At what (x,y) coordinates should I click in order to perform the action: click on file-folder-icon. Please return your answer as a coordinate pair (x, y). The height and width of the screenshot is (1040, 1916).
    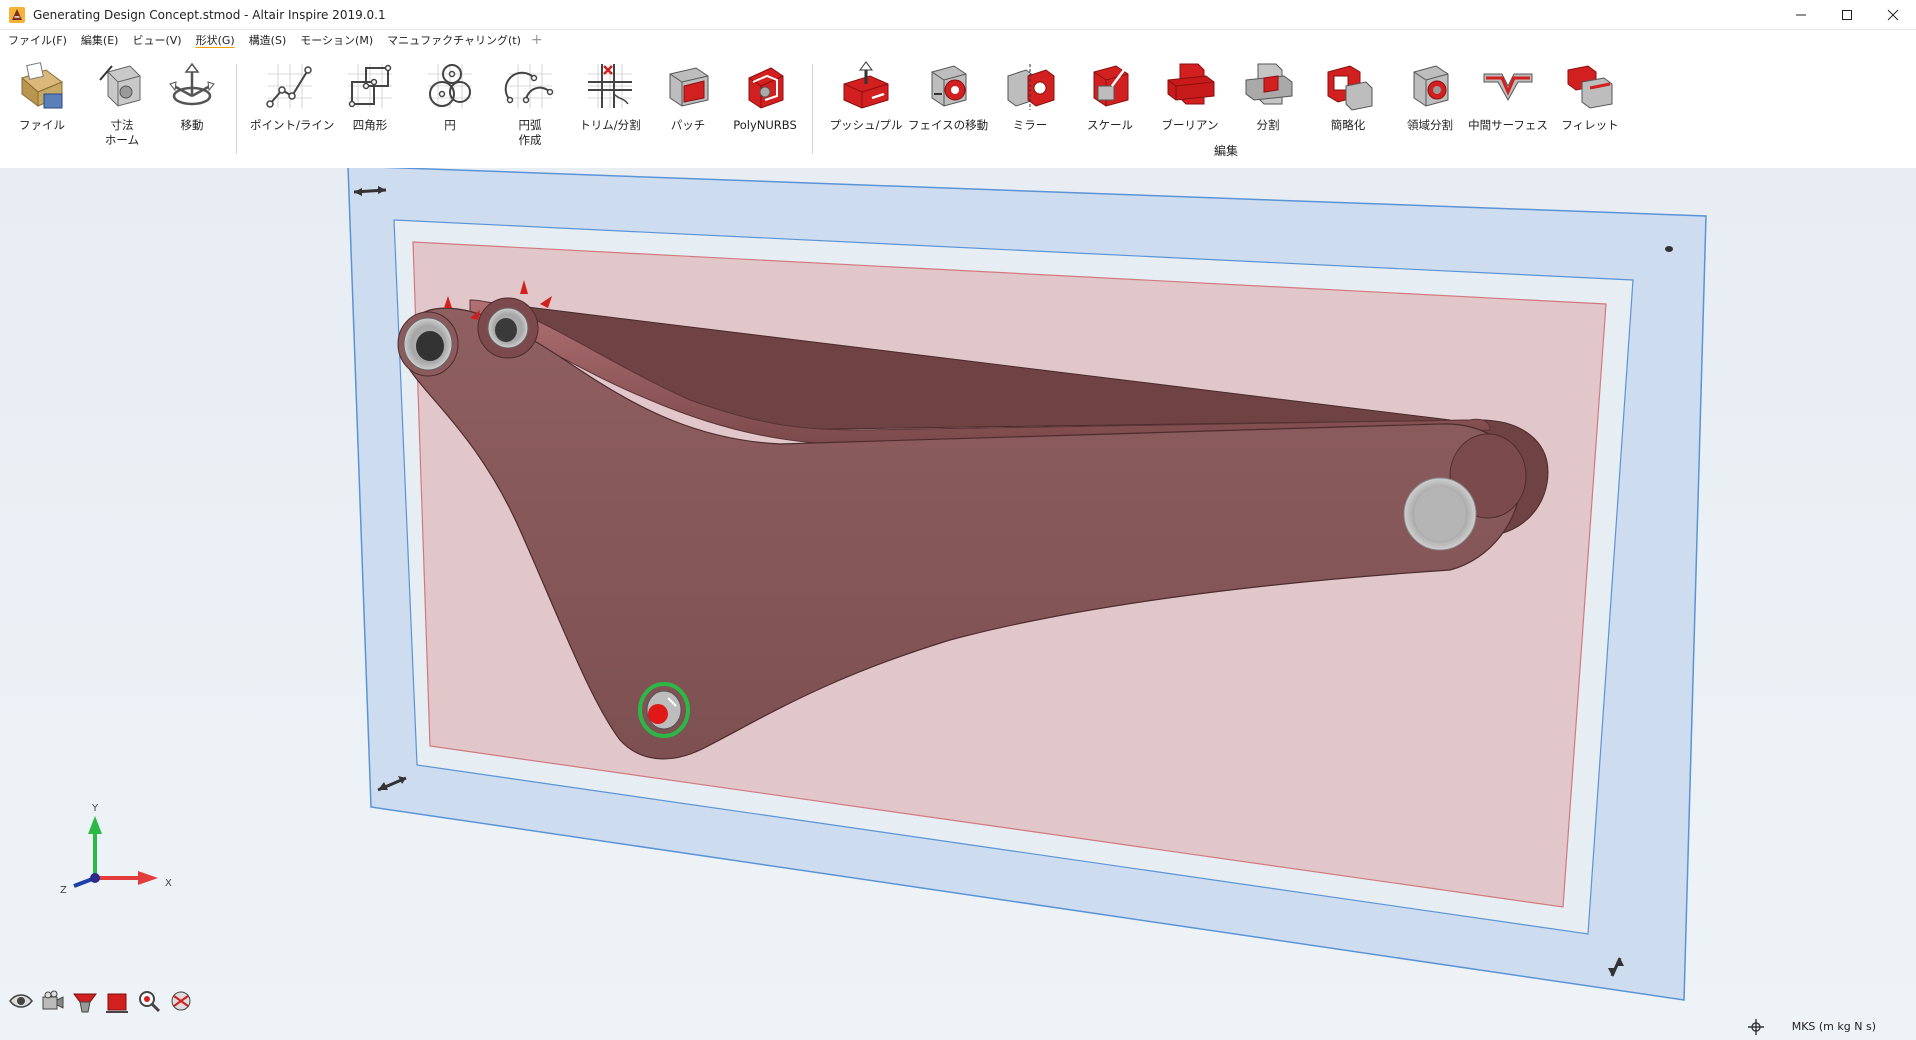
    Looking at the image, I should click on (42, 85).